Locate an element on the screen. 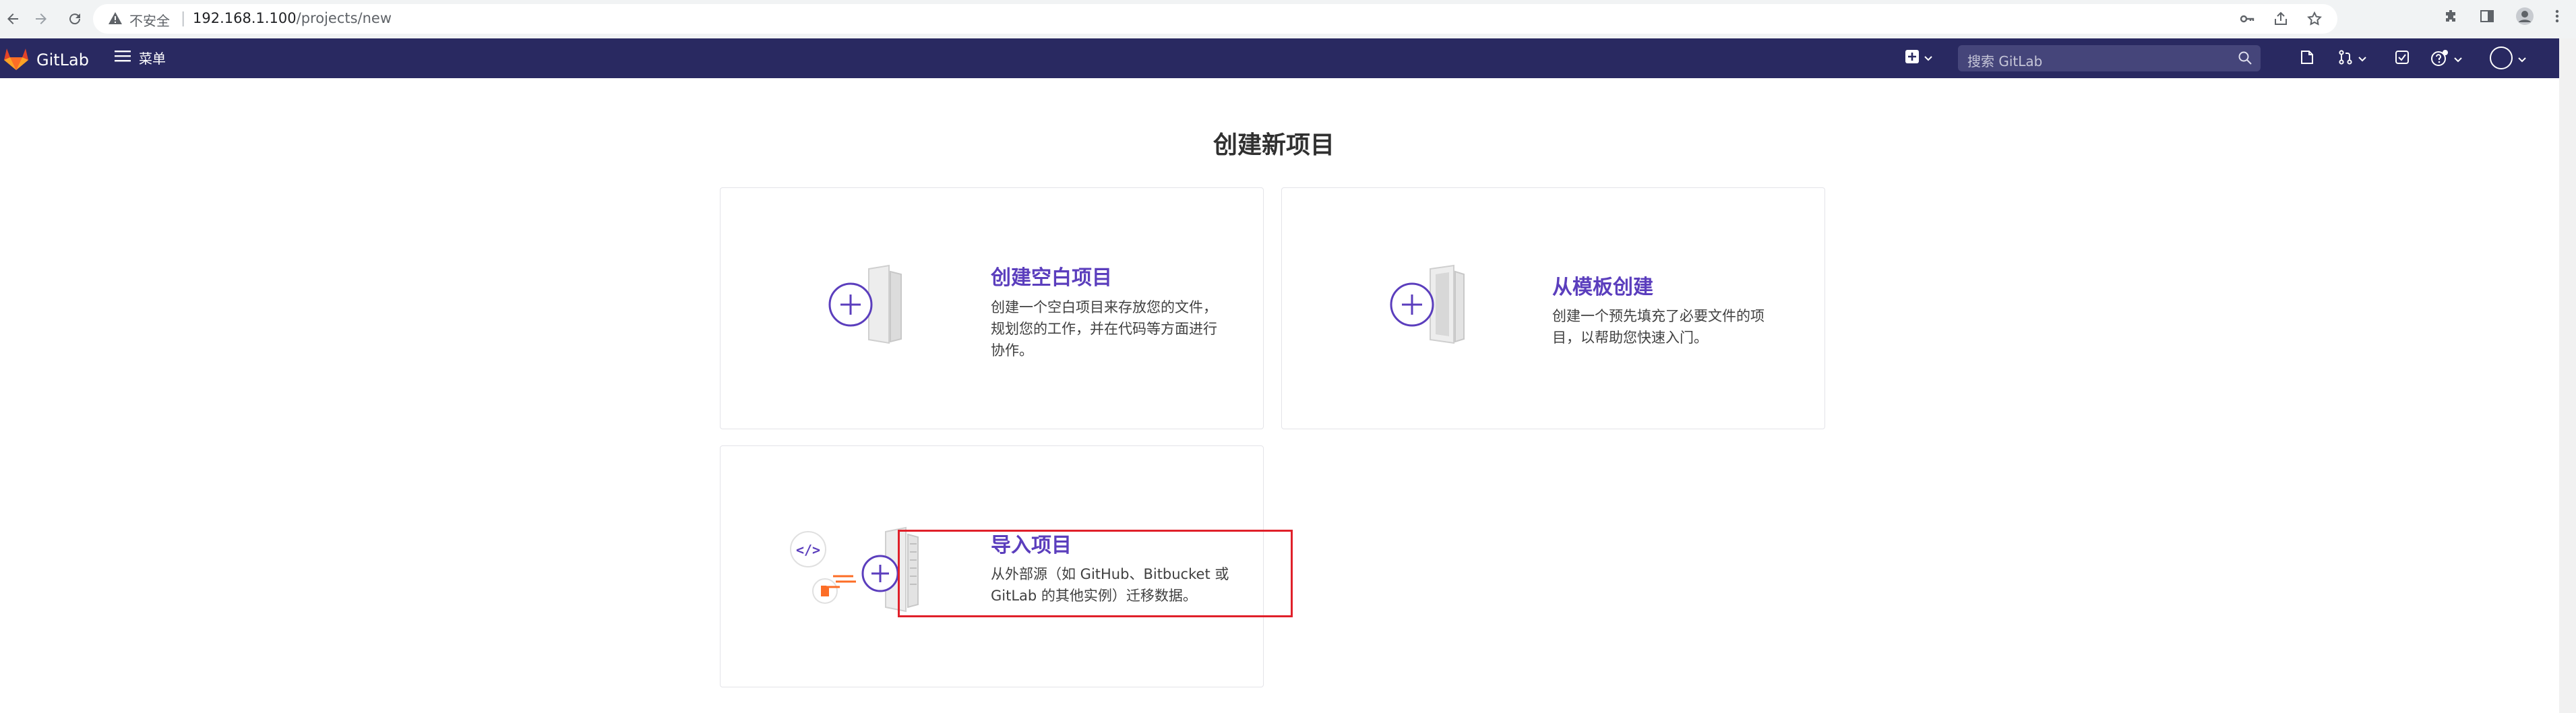  share-icon is located at coordinates (2281, 20).